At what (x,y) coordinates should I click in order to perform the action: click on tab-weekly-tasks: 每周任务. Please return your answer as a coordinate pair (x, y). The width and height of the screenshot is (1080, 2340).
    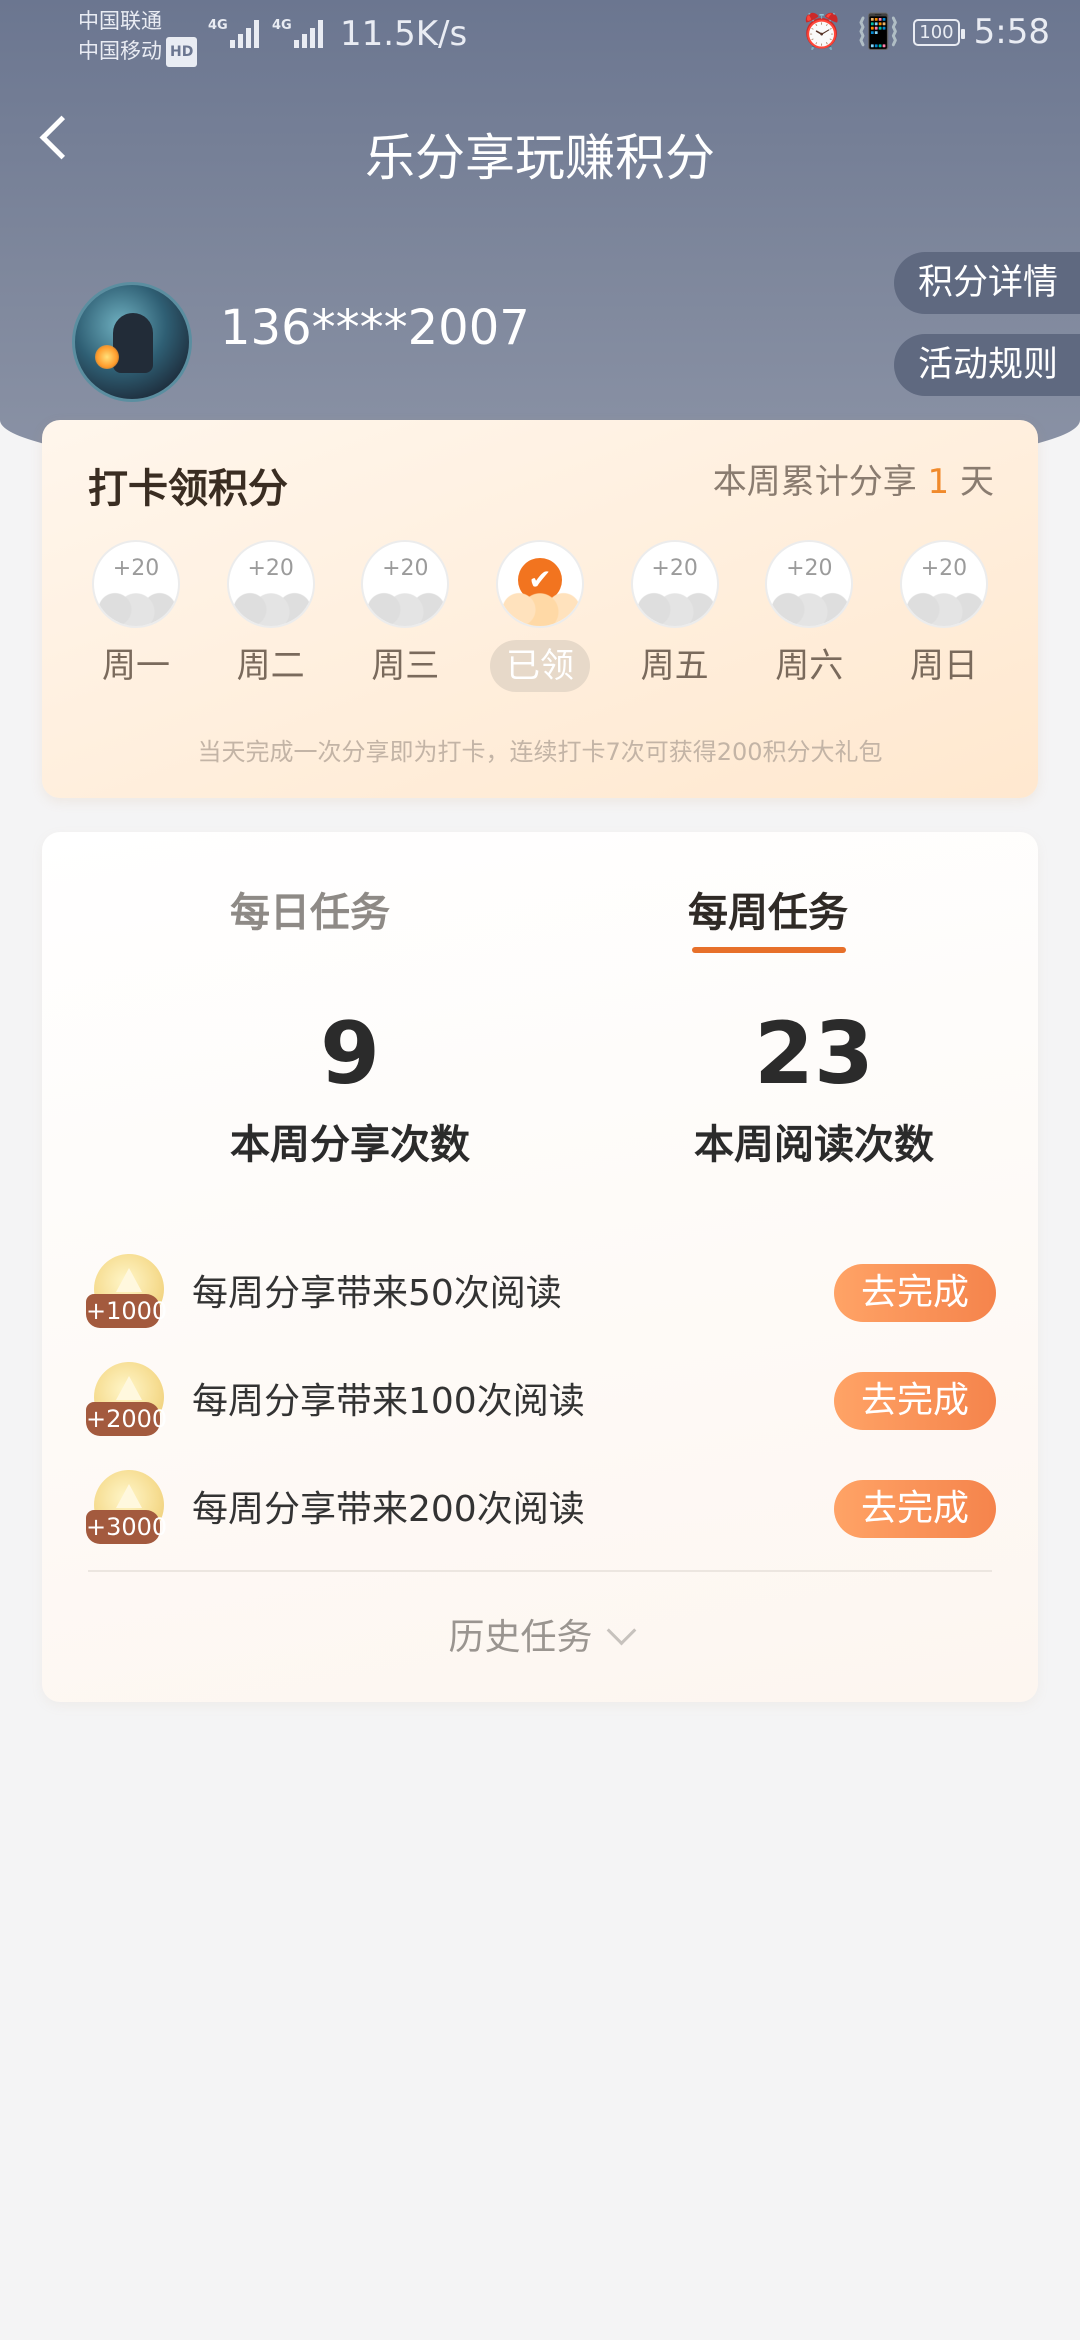
    Looking at the image, I should click on (768, 909).